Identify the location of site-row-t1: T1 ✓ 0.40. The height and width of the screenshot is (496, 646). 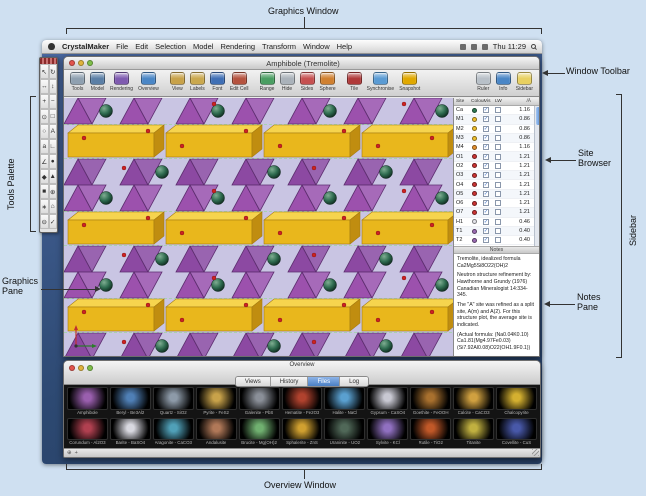
(496, 231).